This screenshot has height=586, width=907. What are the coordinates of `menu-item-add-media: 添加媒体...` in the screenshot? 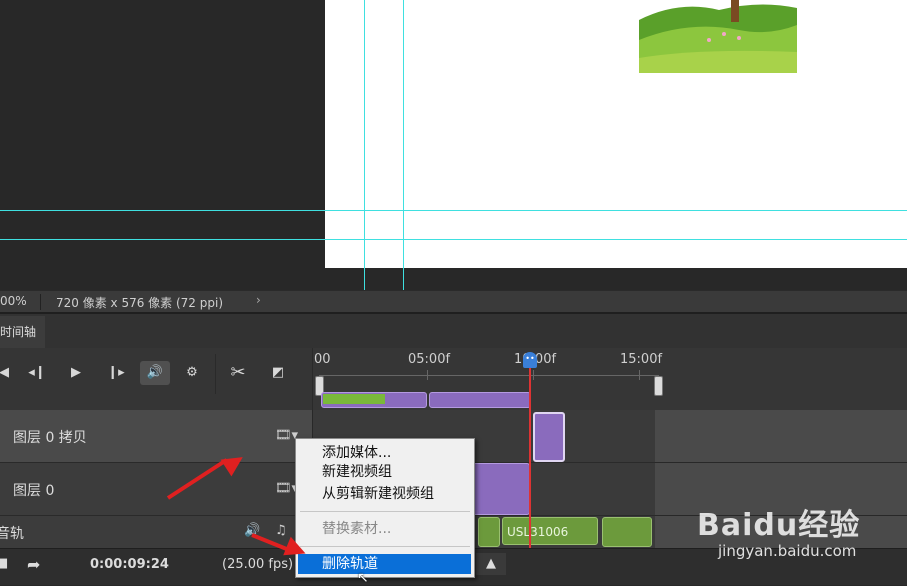 It's located at (356, 453).